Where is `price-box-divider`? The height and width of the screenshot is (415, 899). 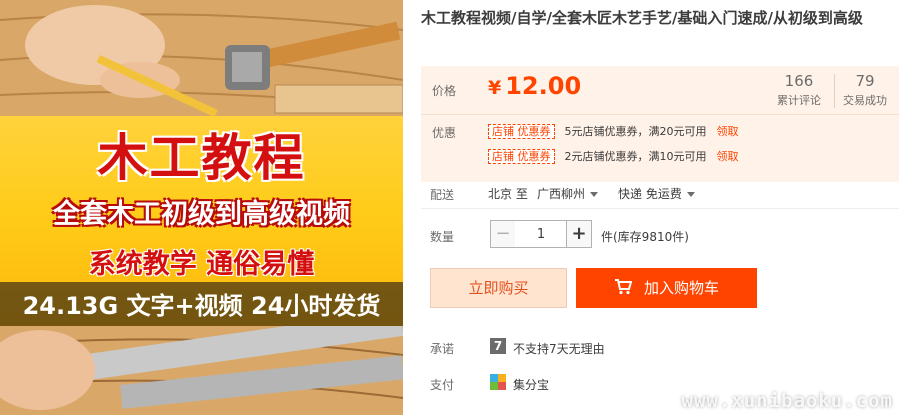 price-box-divider is located at coordinates (660, 114).